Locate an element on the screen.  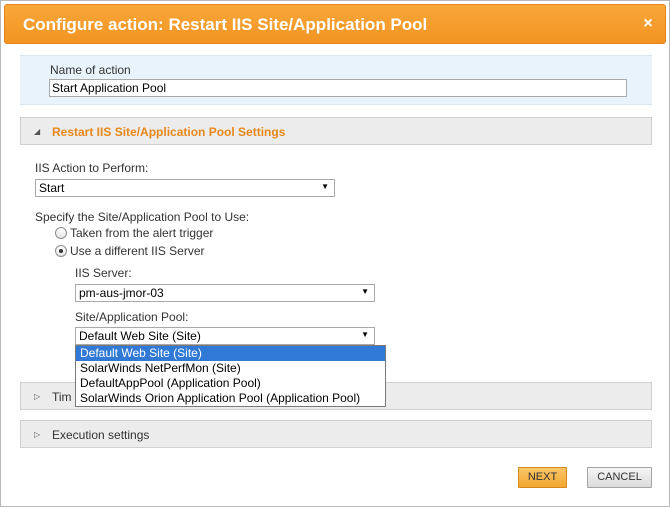
name-of-action-panel: Name of action is located at coordinates (336, 80).